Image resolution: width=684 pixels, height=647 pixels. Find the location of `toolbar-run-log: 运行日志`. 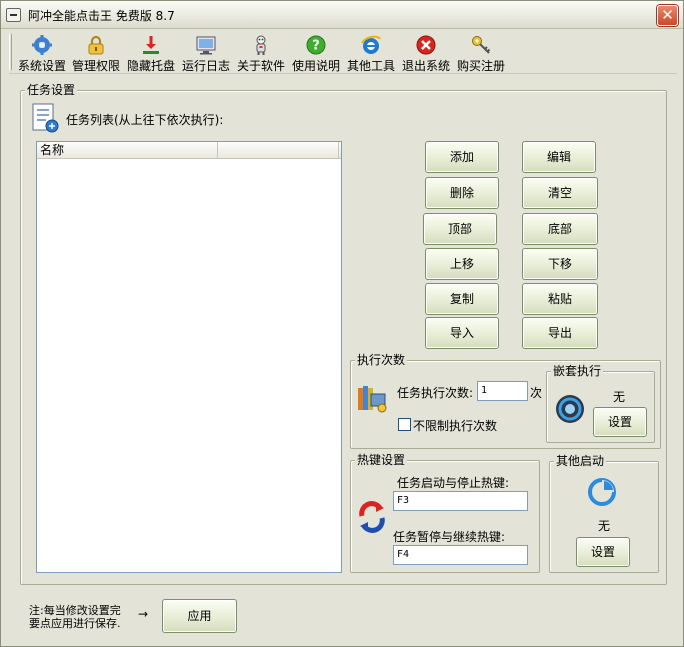

toolbar-run-log: 运行日志 is located at coordinates (206, 52).